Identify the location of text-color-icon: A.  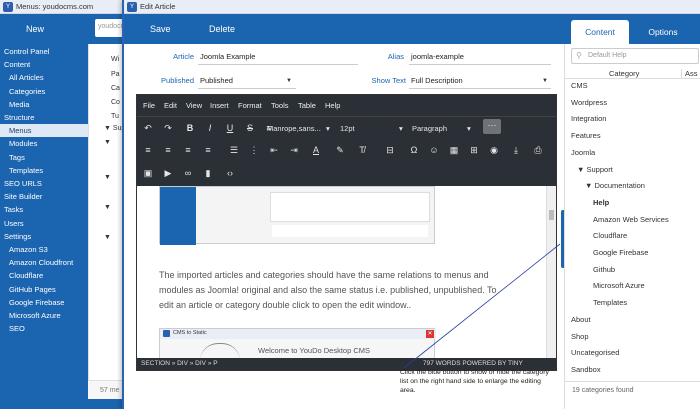
(316, 150).